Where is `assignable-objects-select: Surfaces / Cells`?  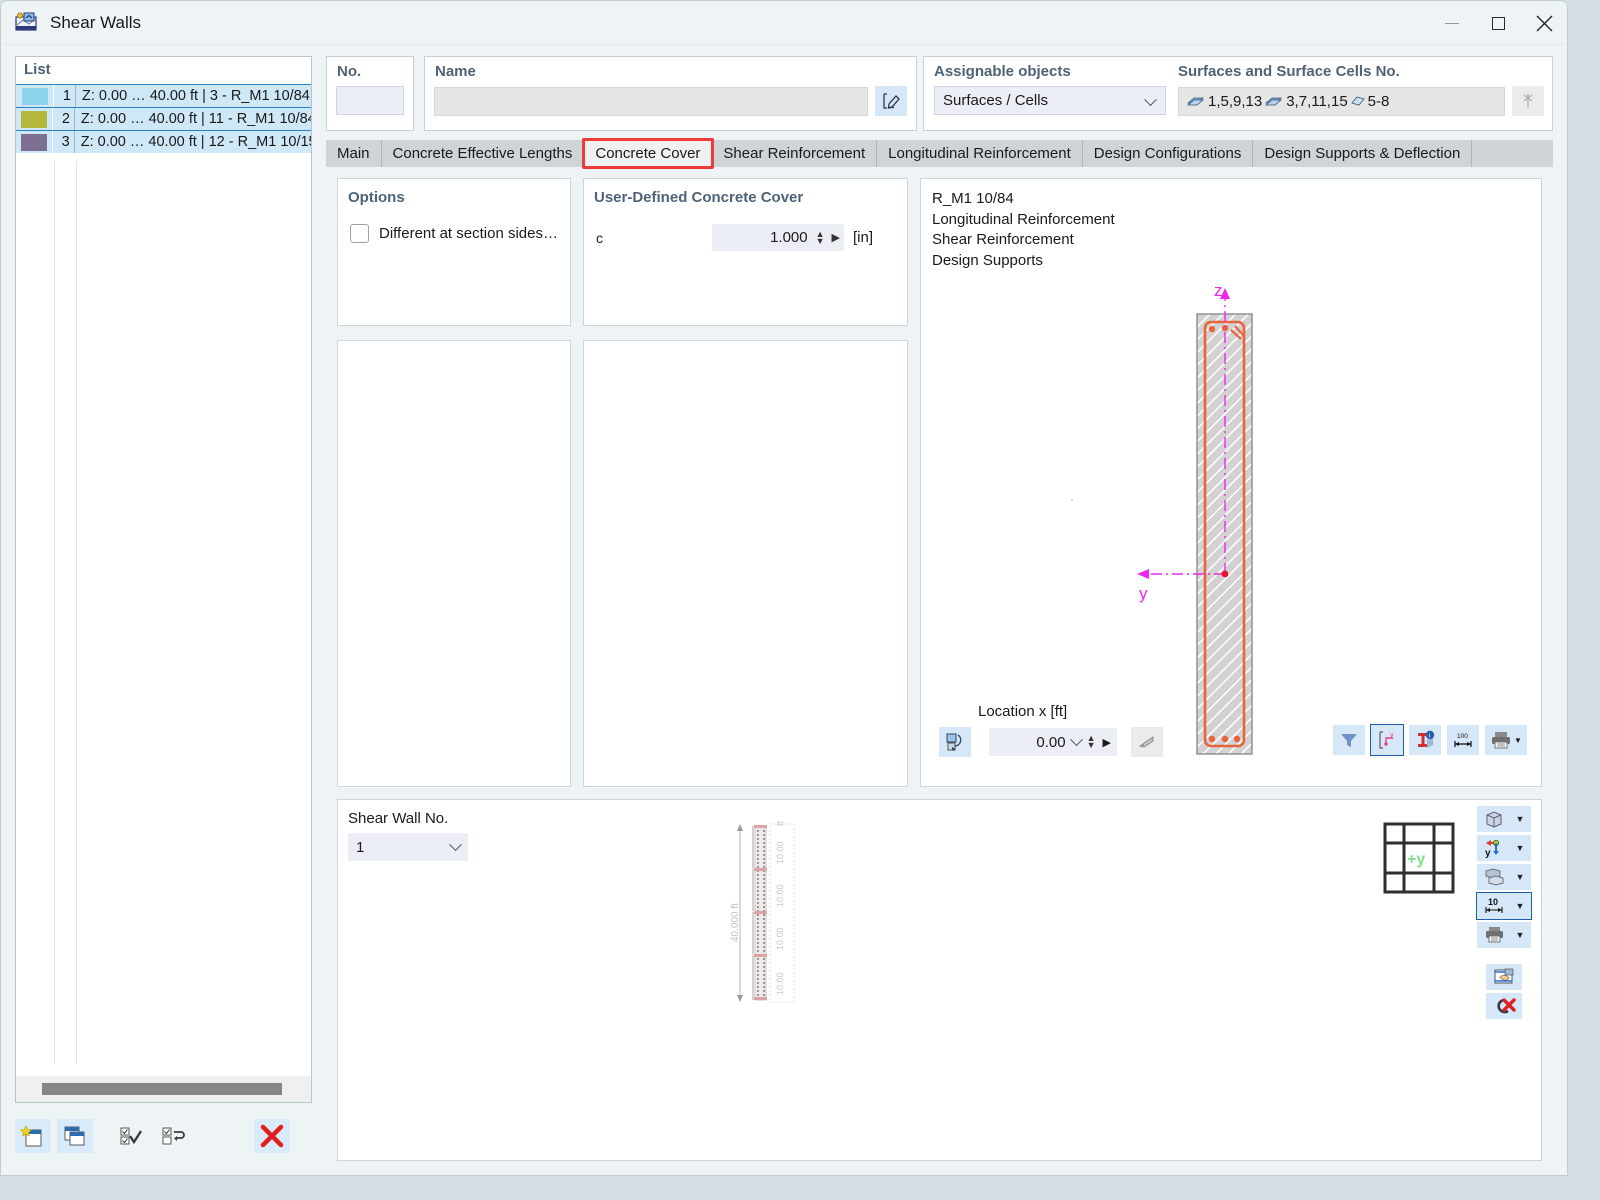 assignable-objects-select: Surfaces / Cells is located at coordinates (1050, 100).